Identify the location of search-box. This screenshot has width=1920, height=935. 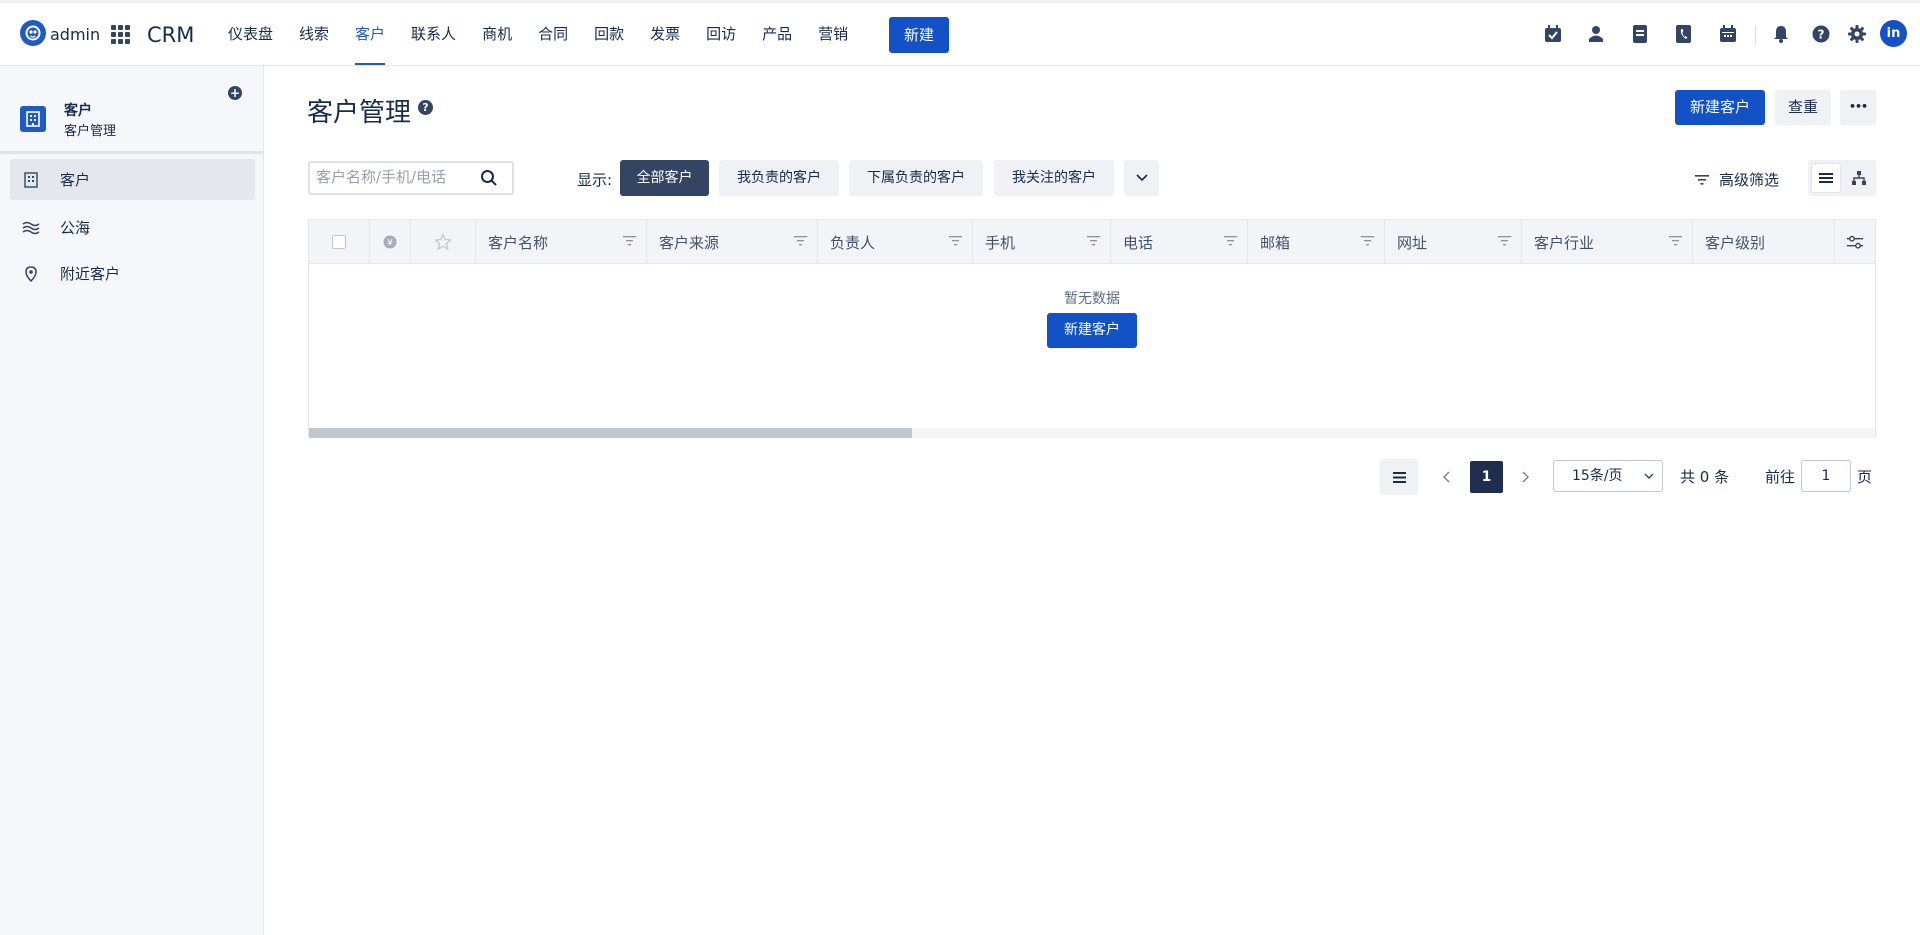
(411, 178).